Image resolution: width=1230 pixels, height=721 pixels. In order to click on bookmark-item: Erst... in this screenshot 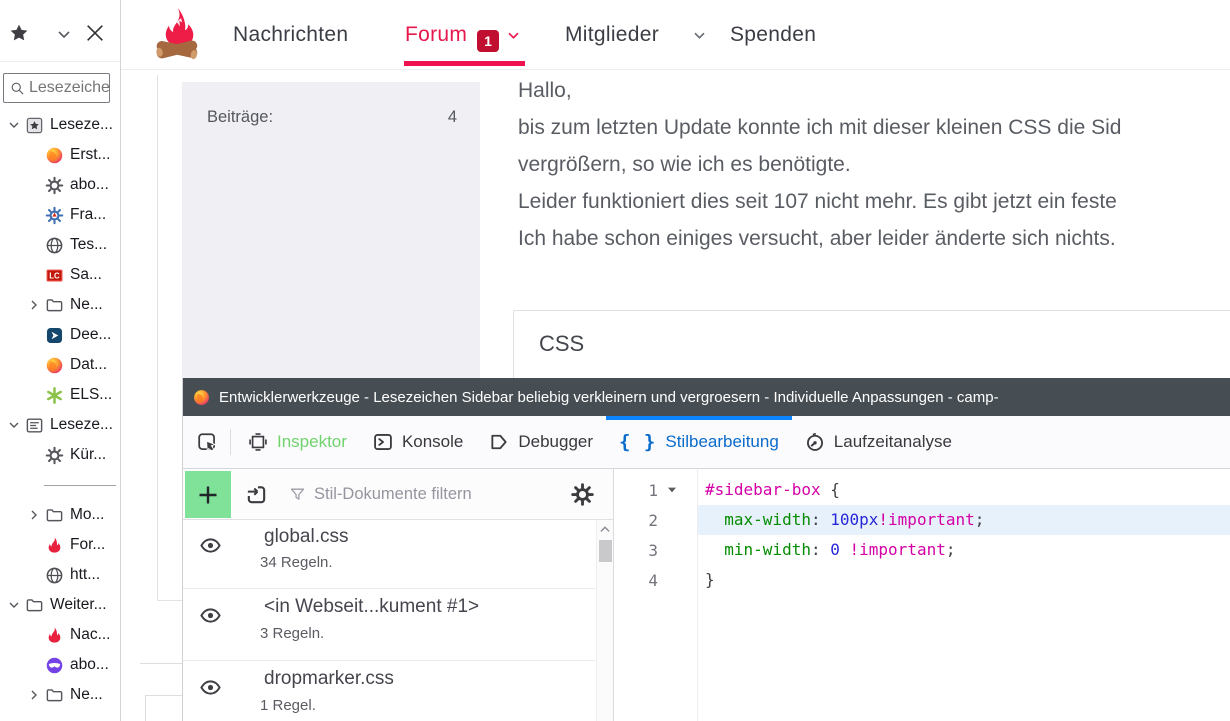, I will do `click(60, 155)`.